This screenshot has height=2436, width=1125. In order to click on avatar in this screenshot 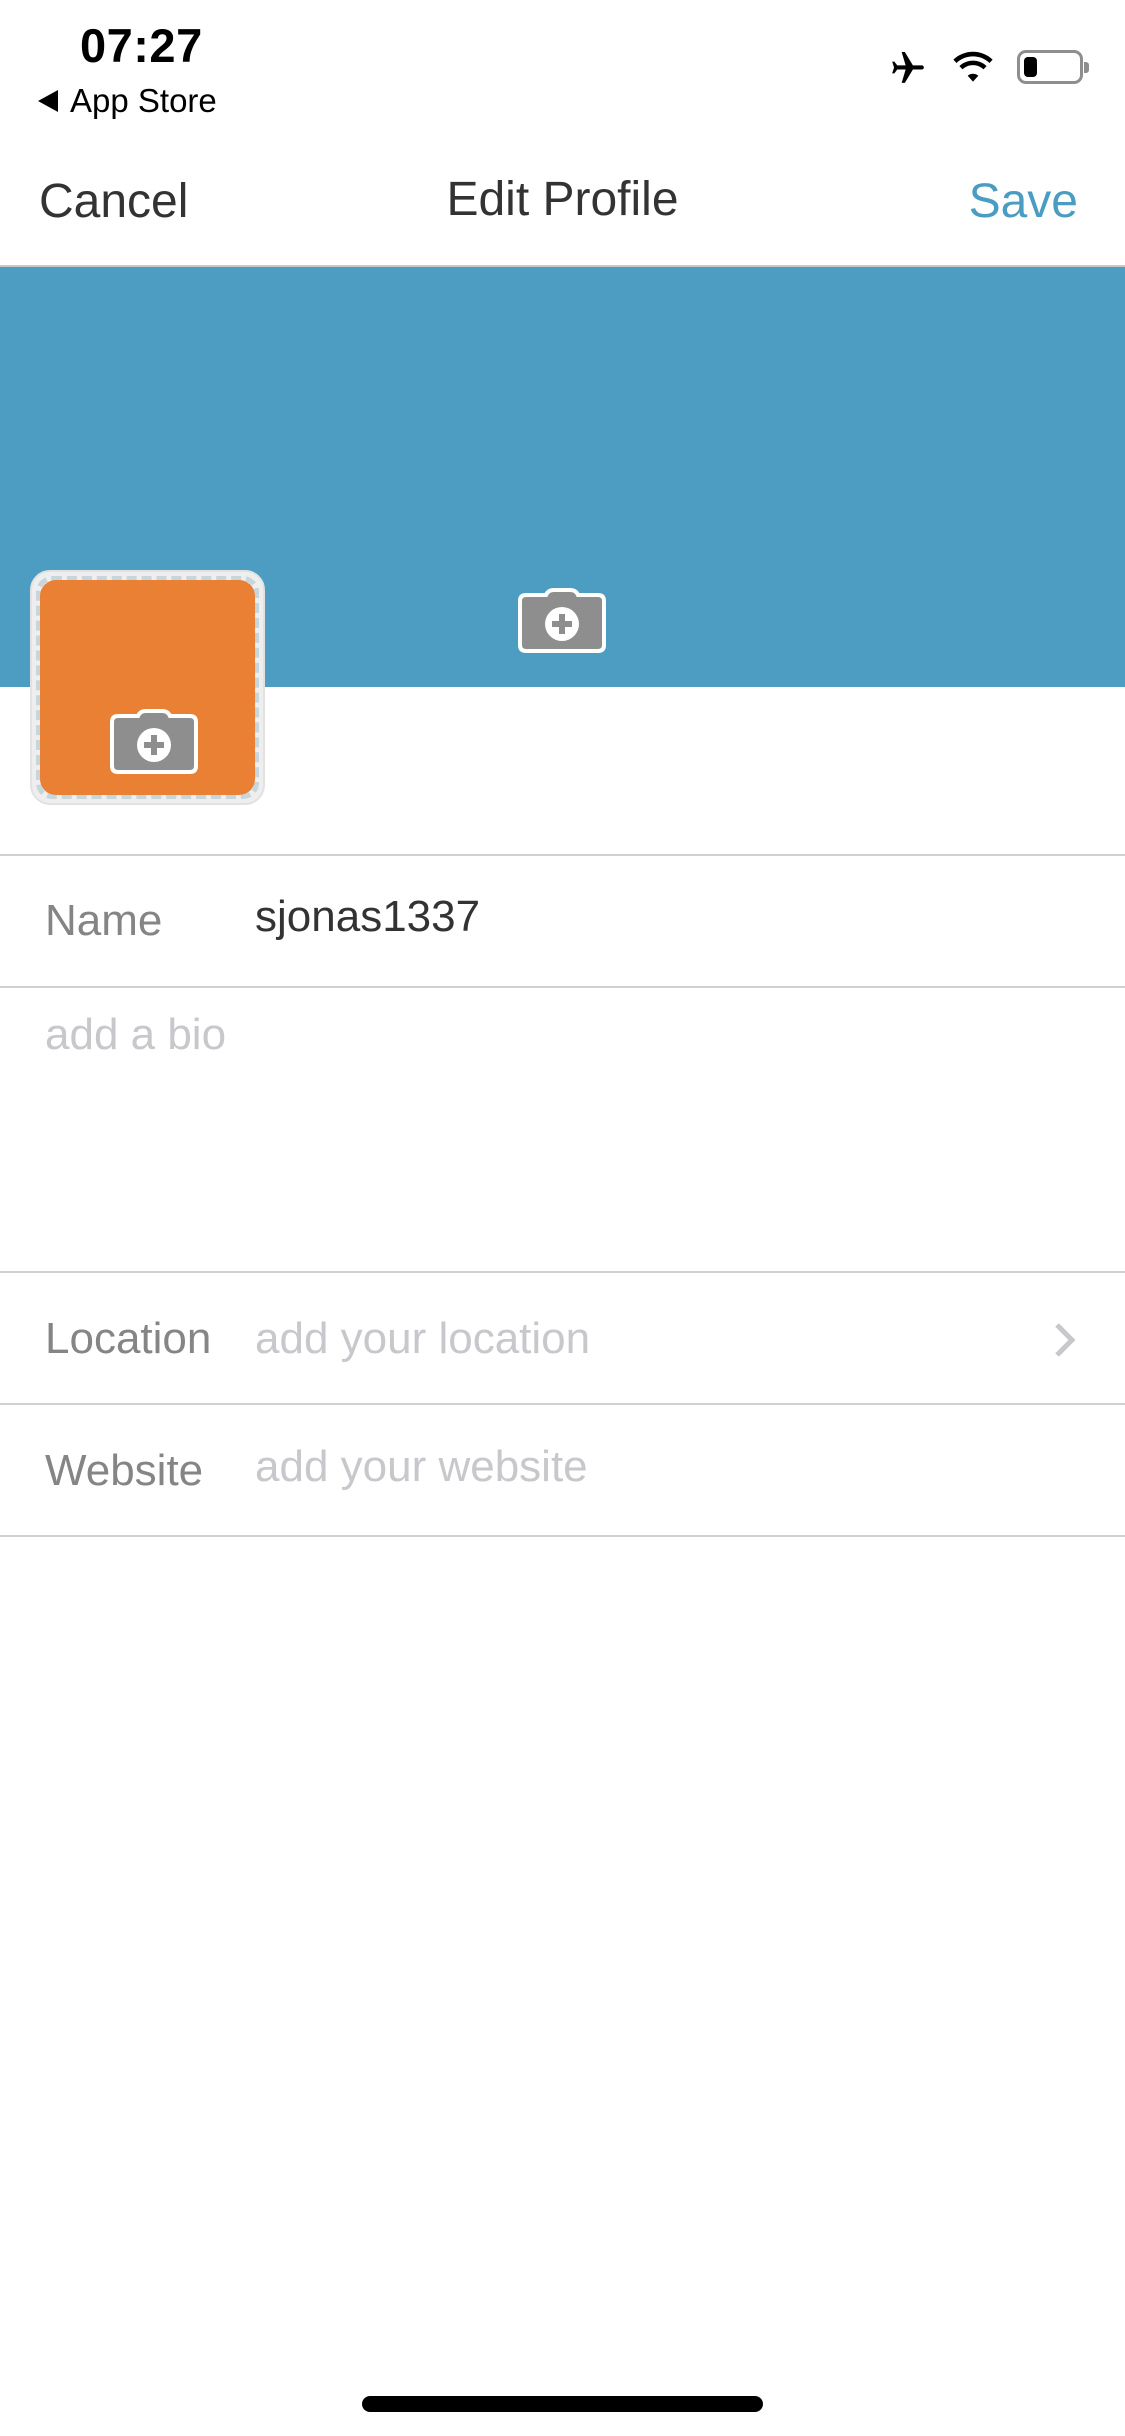, I will do `click(147, 687)`.